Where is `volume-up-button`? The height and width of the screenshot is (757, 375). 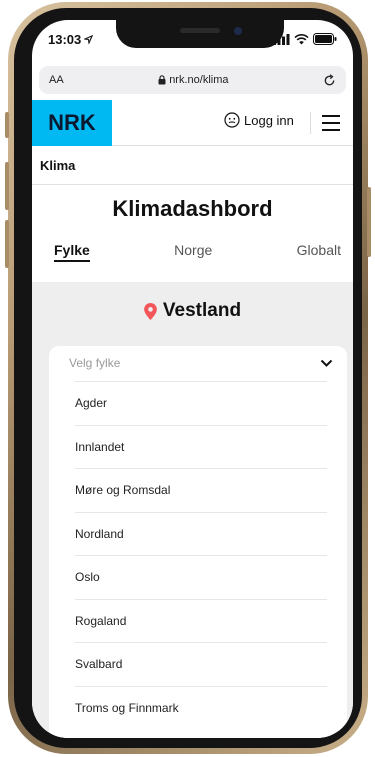
volume-up-button is located at coordinates (7, 186).